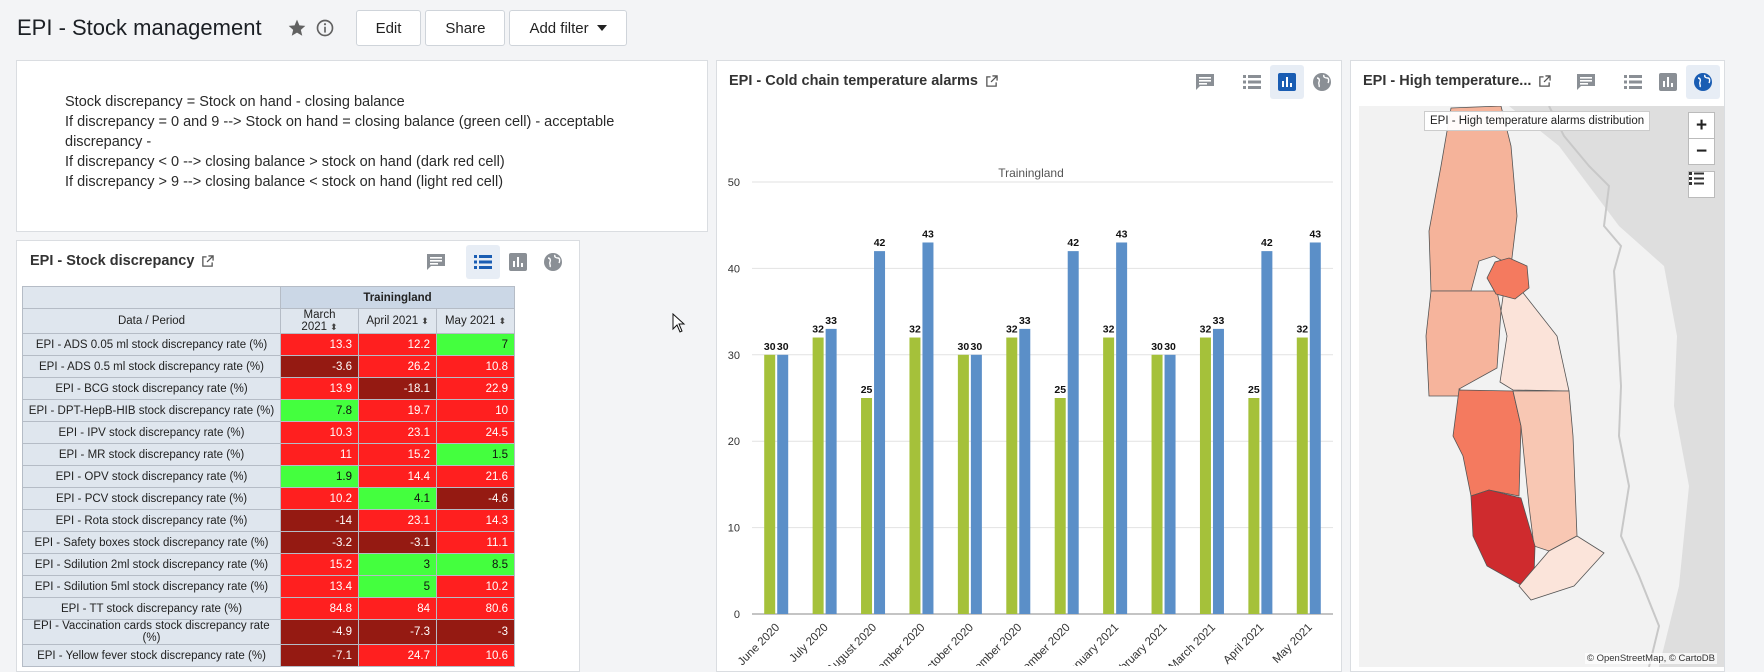 Image resolution: width=1764 pixels, height=672 pixels. Describe the element at coordinates (319, 388) in the screenshot. I see `table-cell: 13.9` at that location.